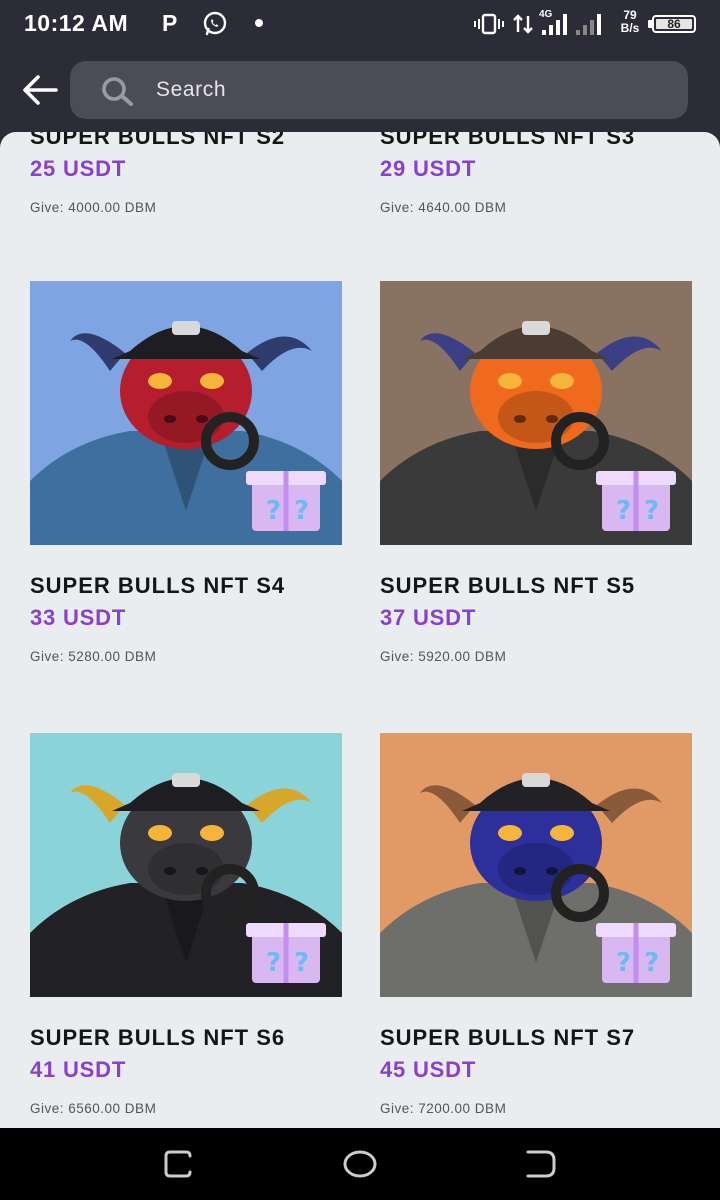 The height and width of the screenshot is (1200, 720). What do you see at coordinates (76, 23) in the screenshot?
I see `status-time: 10:12 AM` at bounding box center [76, 23].